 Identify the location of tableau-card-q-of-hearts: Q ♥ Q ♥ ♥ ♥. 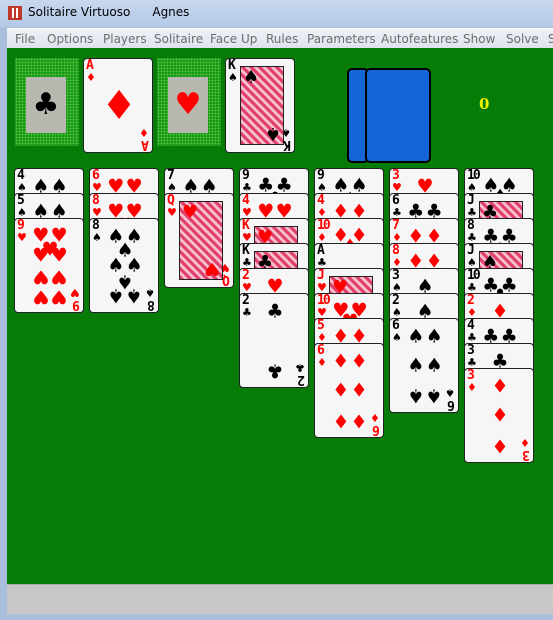
(199, 240).